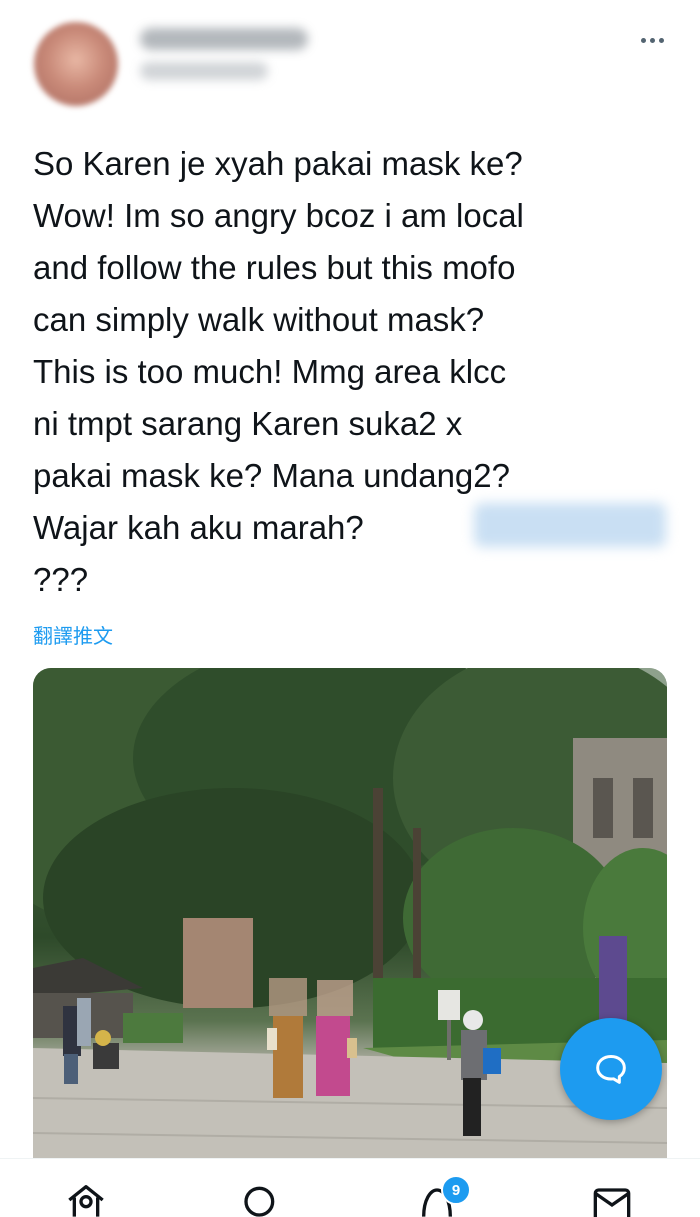 Image resolution: width=700 pixels, height=1217 pixels. Describe the element at coordinates (350, 1187) in the screenshot. I see `bottom-tab-bar` at that location.